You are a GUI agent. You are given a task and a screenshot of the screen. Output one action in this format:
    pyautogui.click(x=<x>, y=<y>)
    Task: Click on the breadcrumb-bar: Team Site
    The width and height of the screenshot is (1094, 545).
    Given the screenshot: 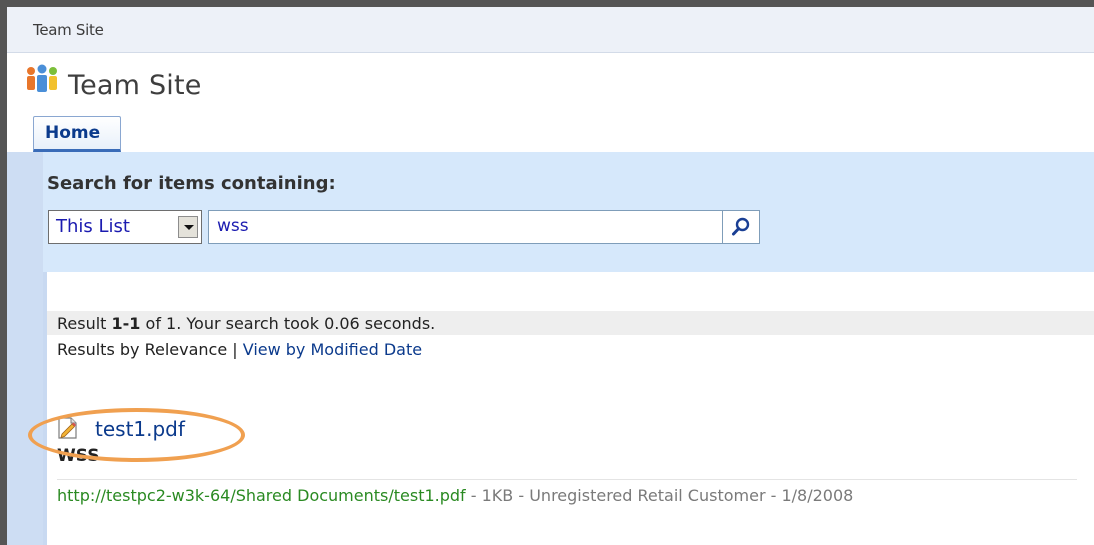 What is the action you would take?
    pyautogui.click(x=550, y=30)
    